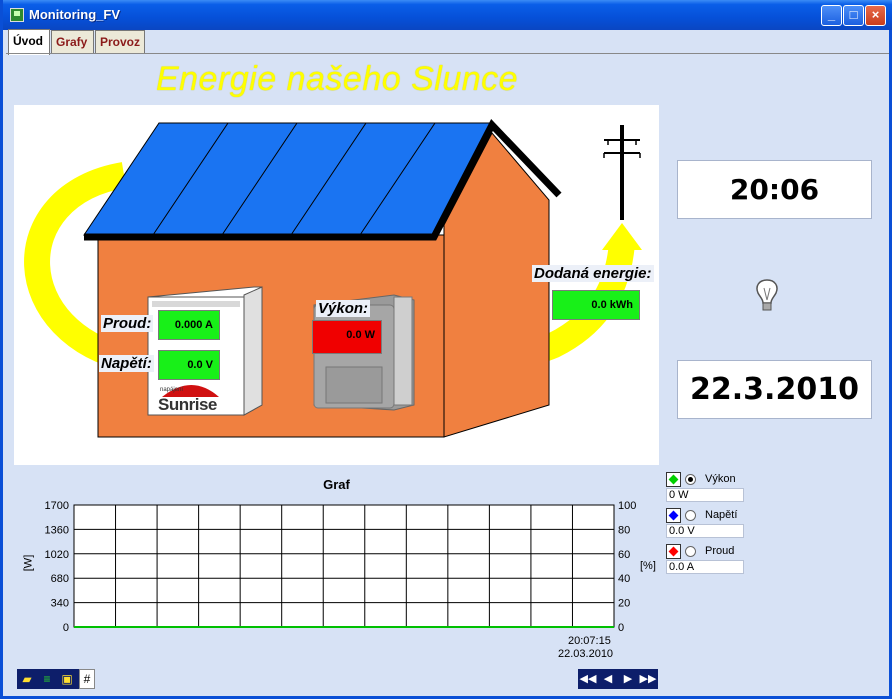  What do you see at coordinates (705, 531) in the screenshot?
I see `legend-value-napeti: 0.0 V` at bounding box center [705, 531].